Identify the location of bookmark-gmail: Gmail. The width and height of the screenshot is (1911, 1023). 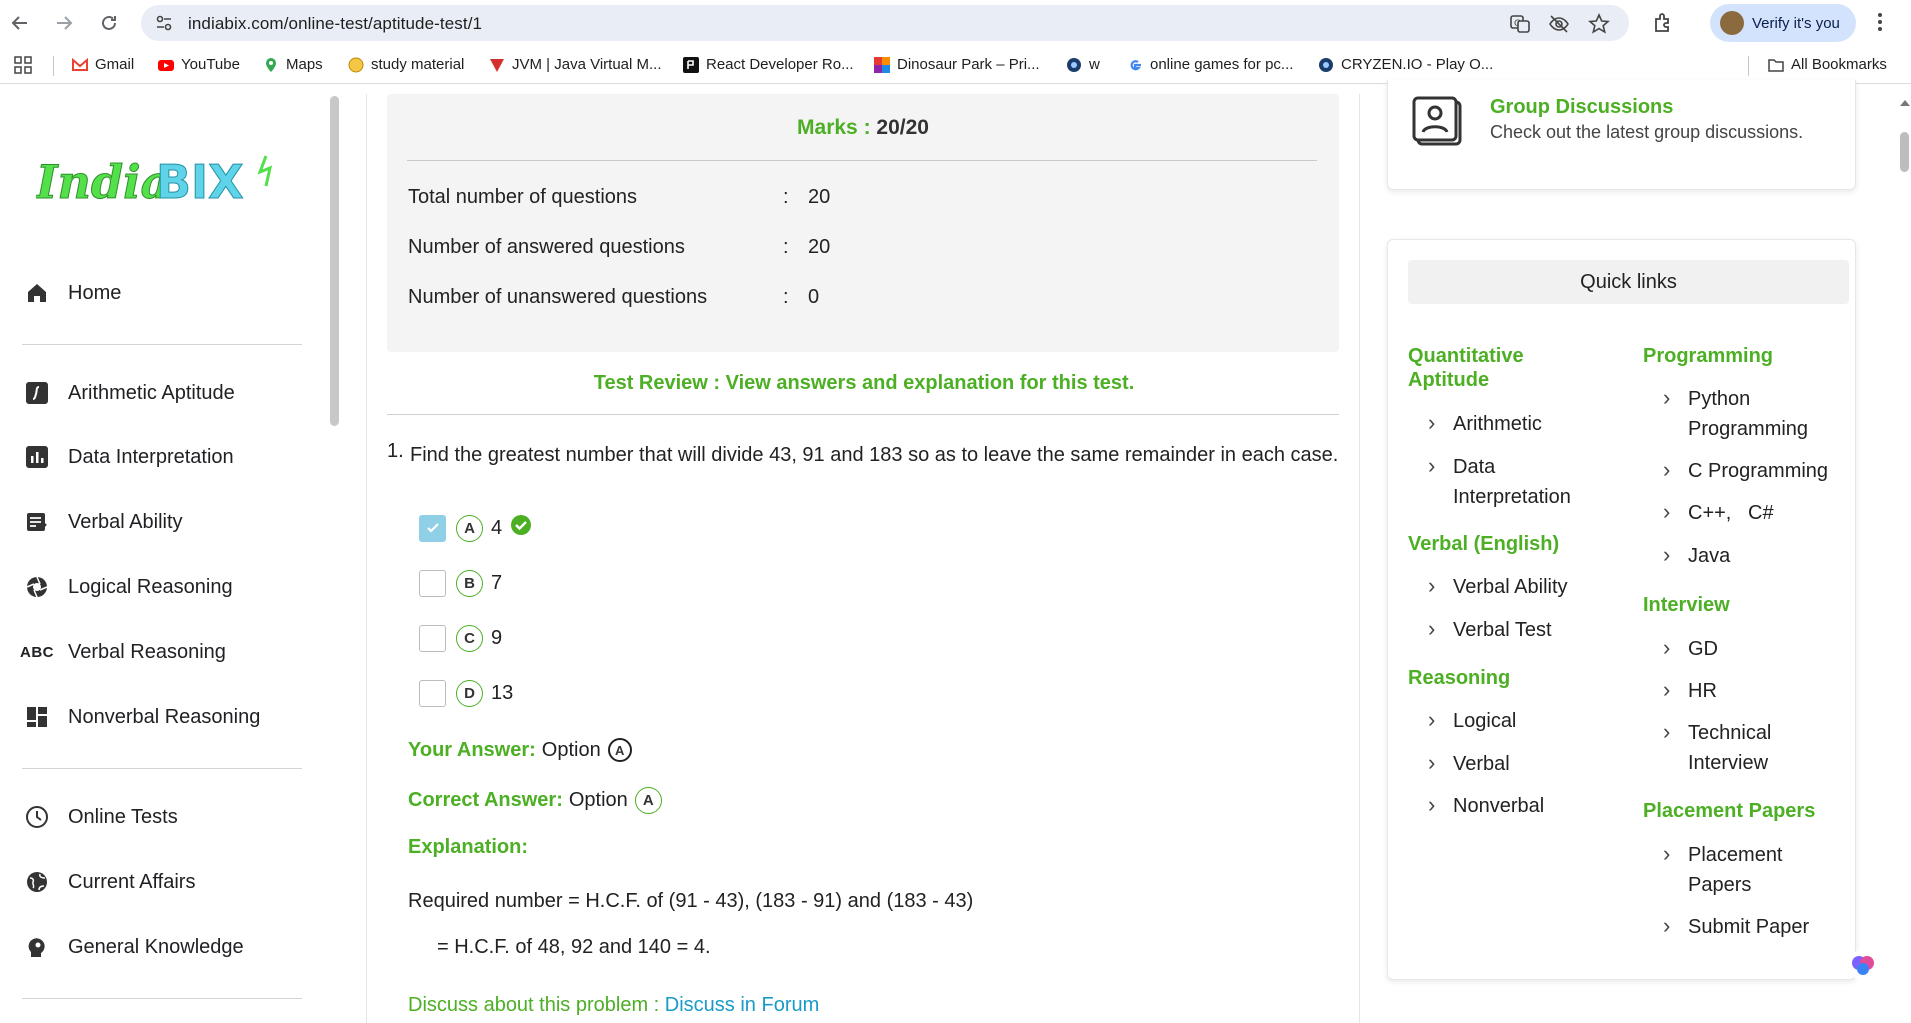
(103, 64).